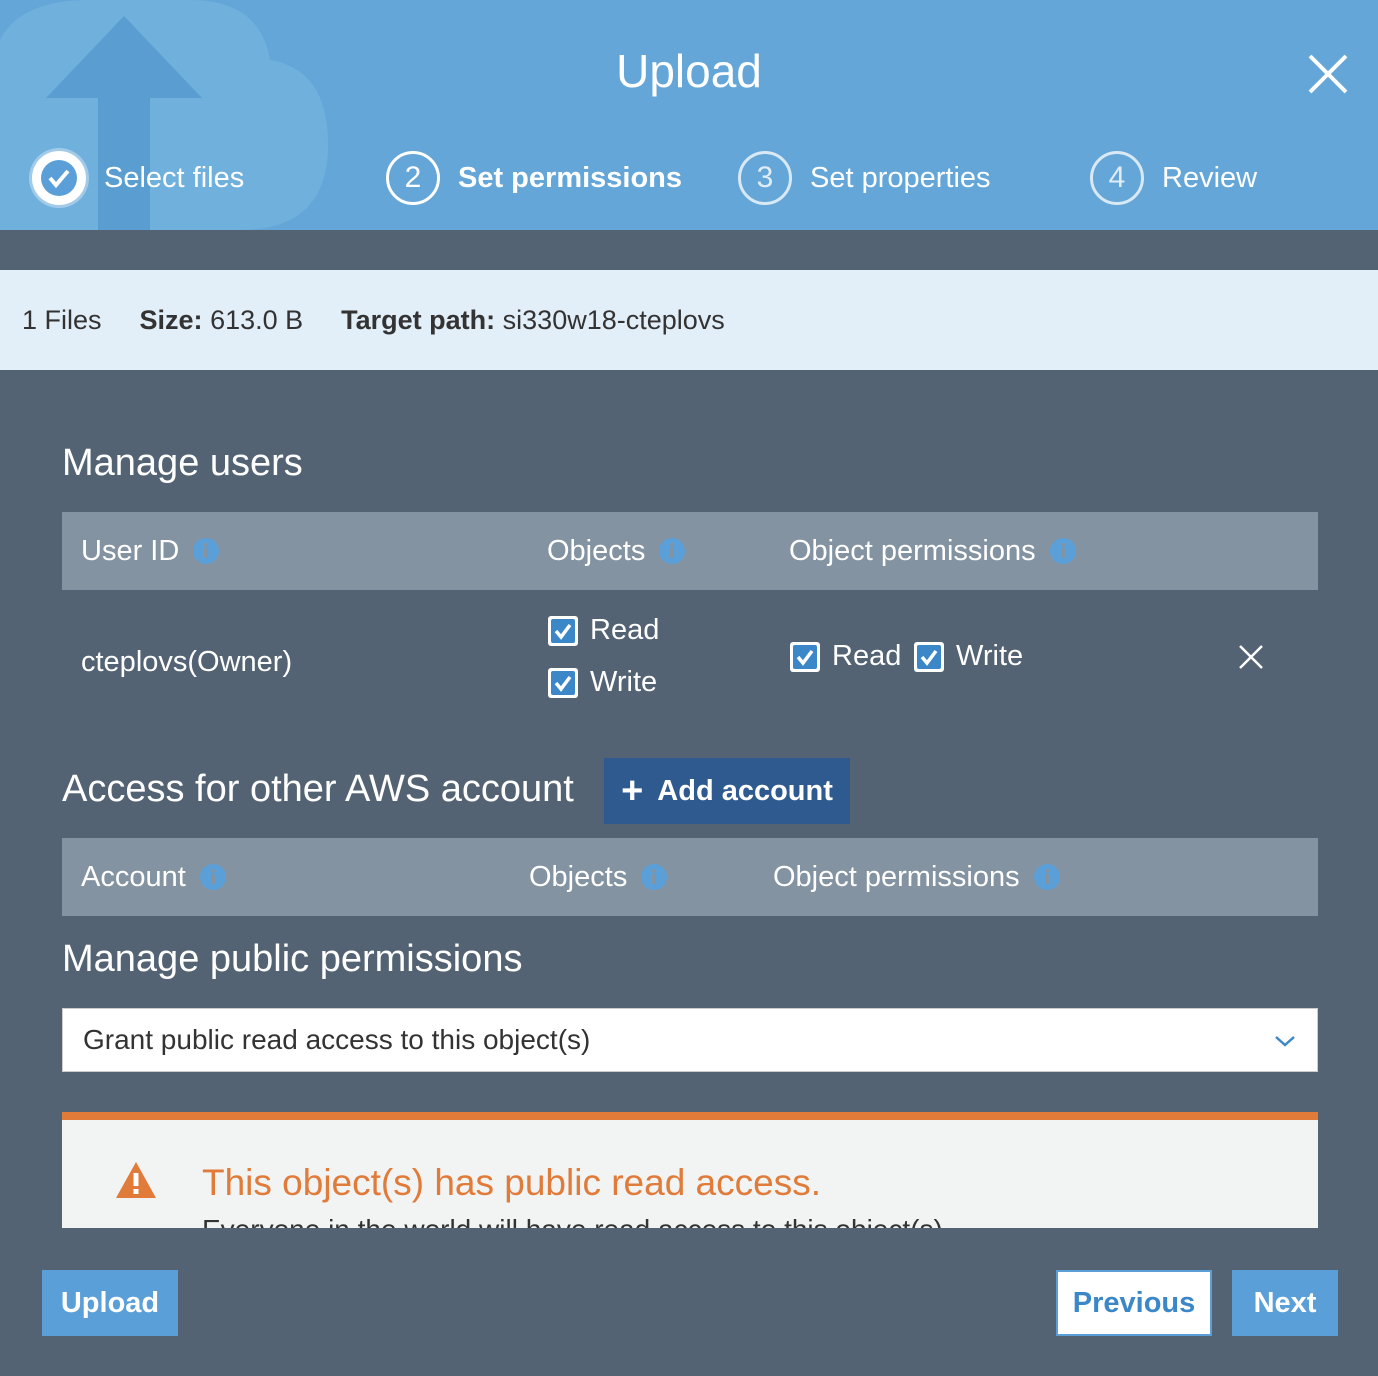 The image size is (1378, 1376). What do you see at coordinates (182, 463) in the screenshot?
I see `manage-users-title: Manage users` at bounding box center [182, 463].